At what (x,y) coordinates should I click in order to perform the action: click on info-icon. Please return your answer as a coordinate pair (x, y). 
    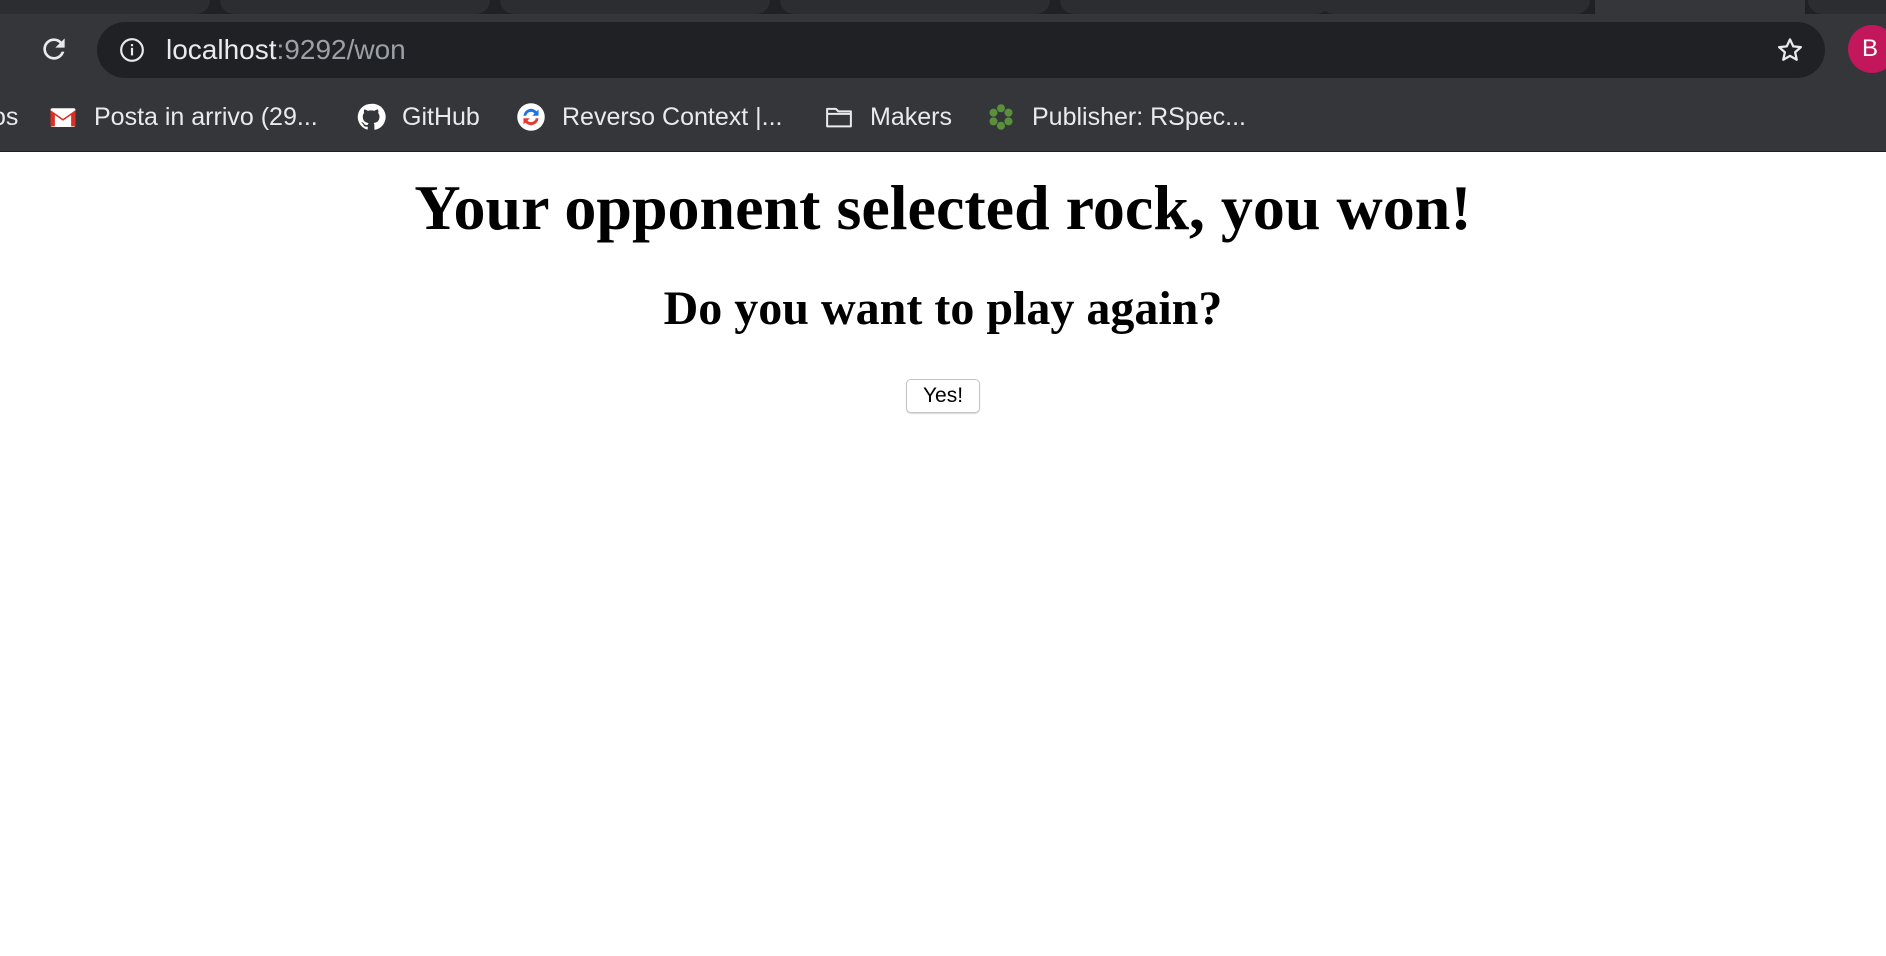
    Looking at the image, I should click on (132, 50).